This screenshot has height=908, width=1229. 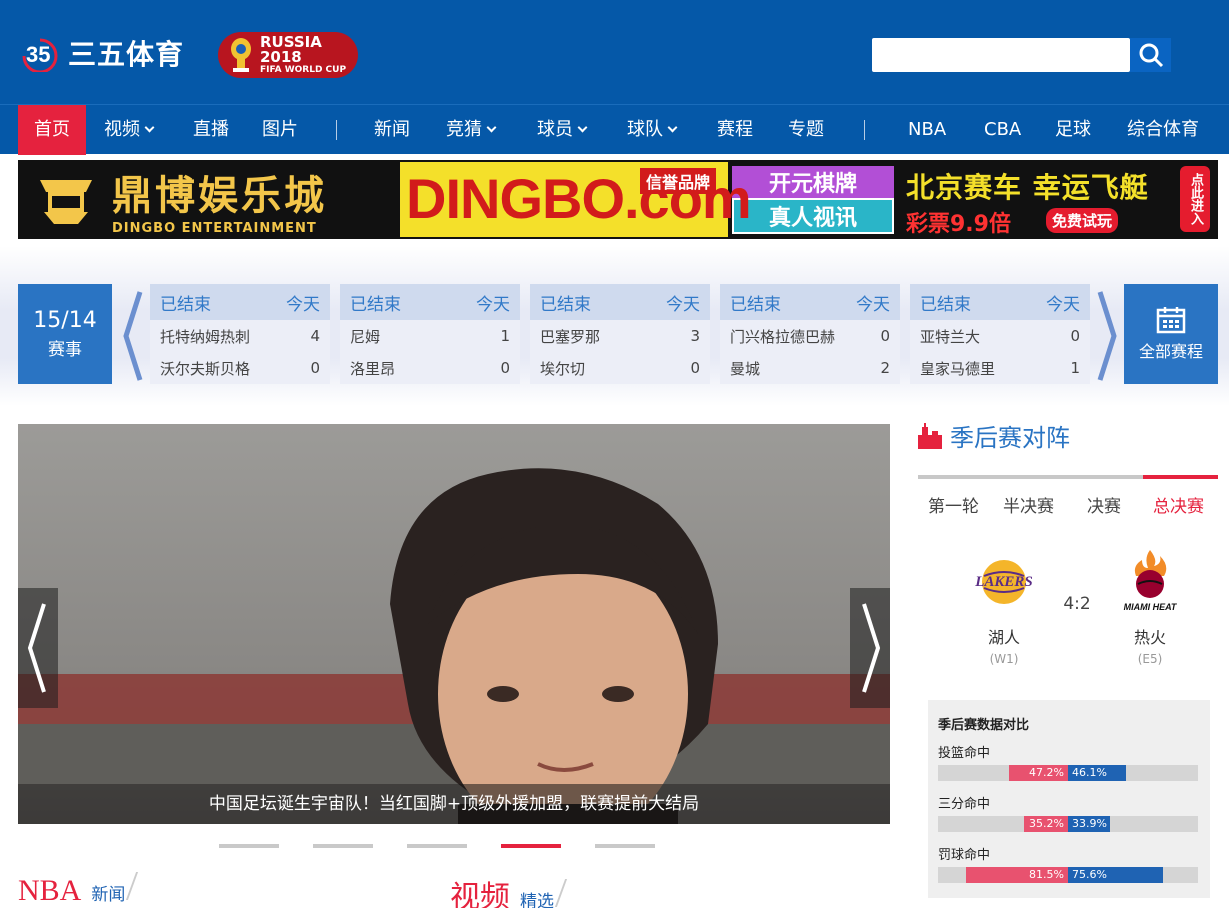 I want to click on worldcup-subtitle: FIFA WORLD CUP, so click(x=303, y=70).